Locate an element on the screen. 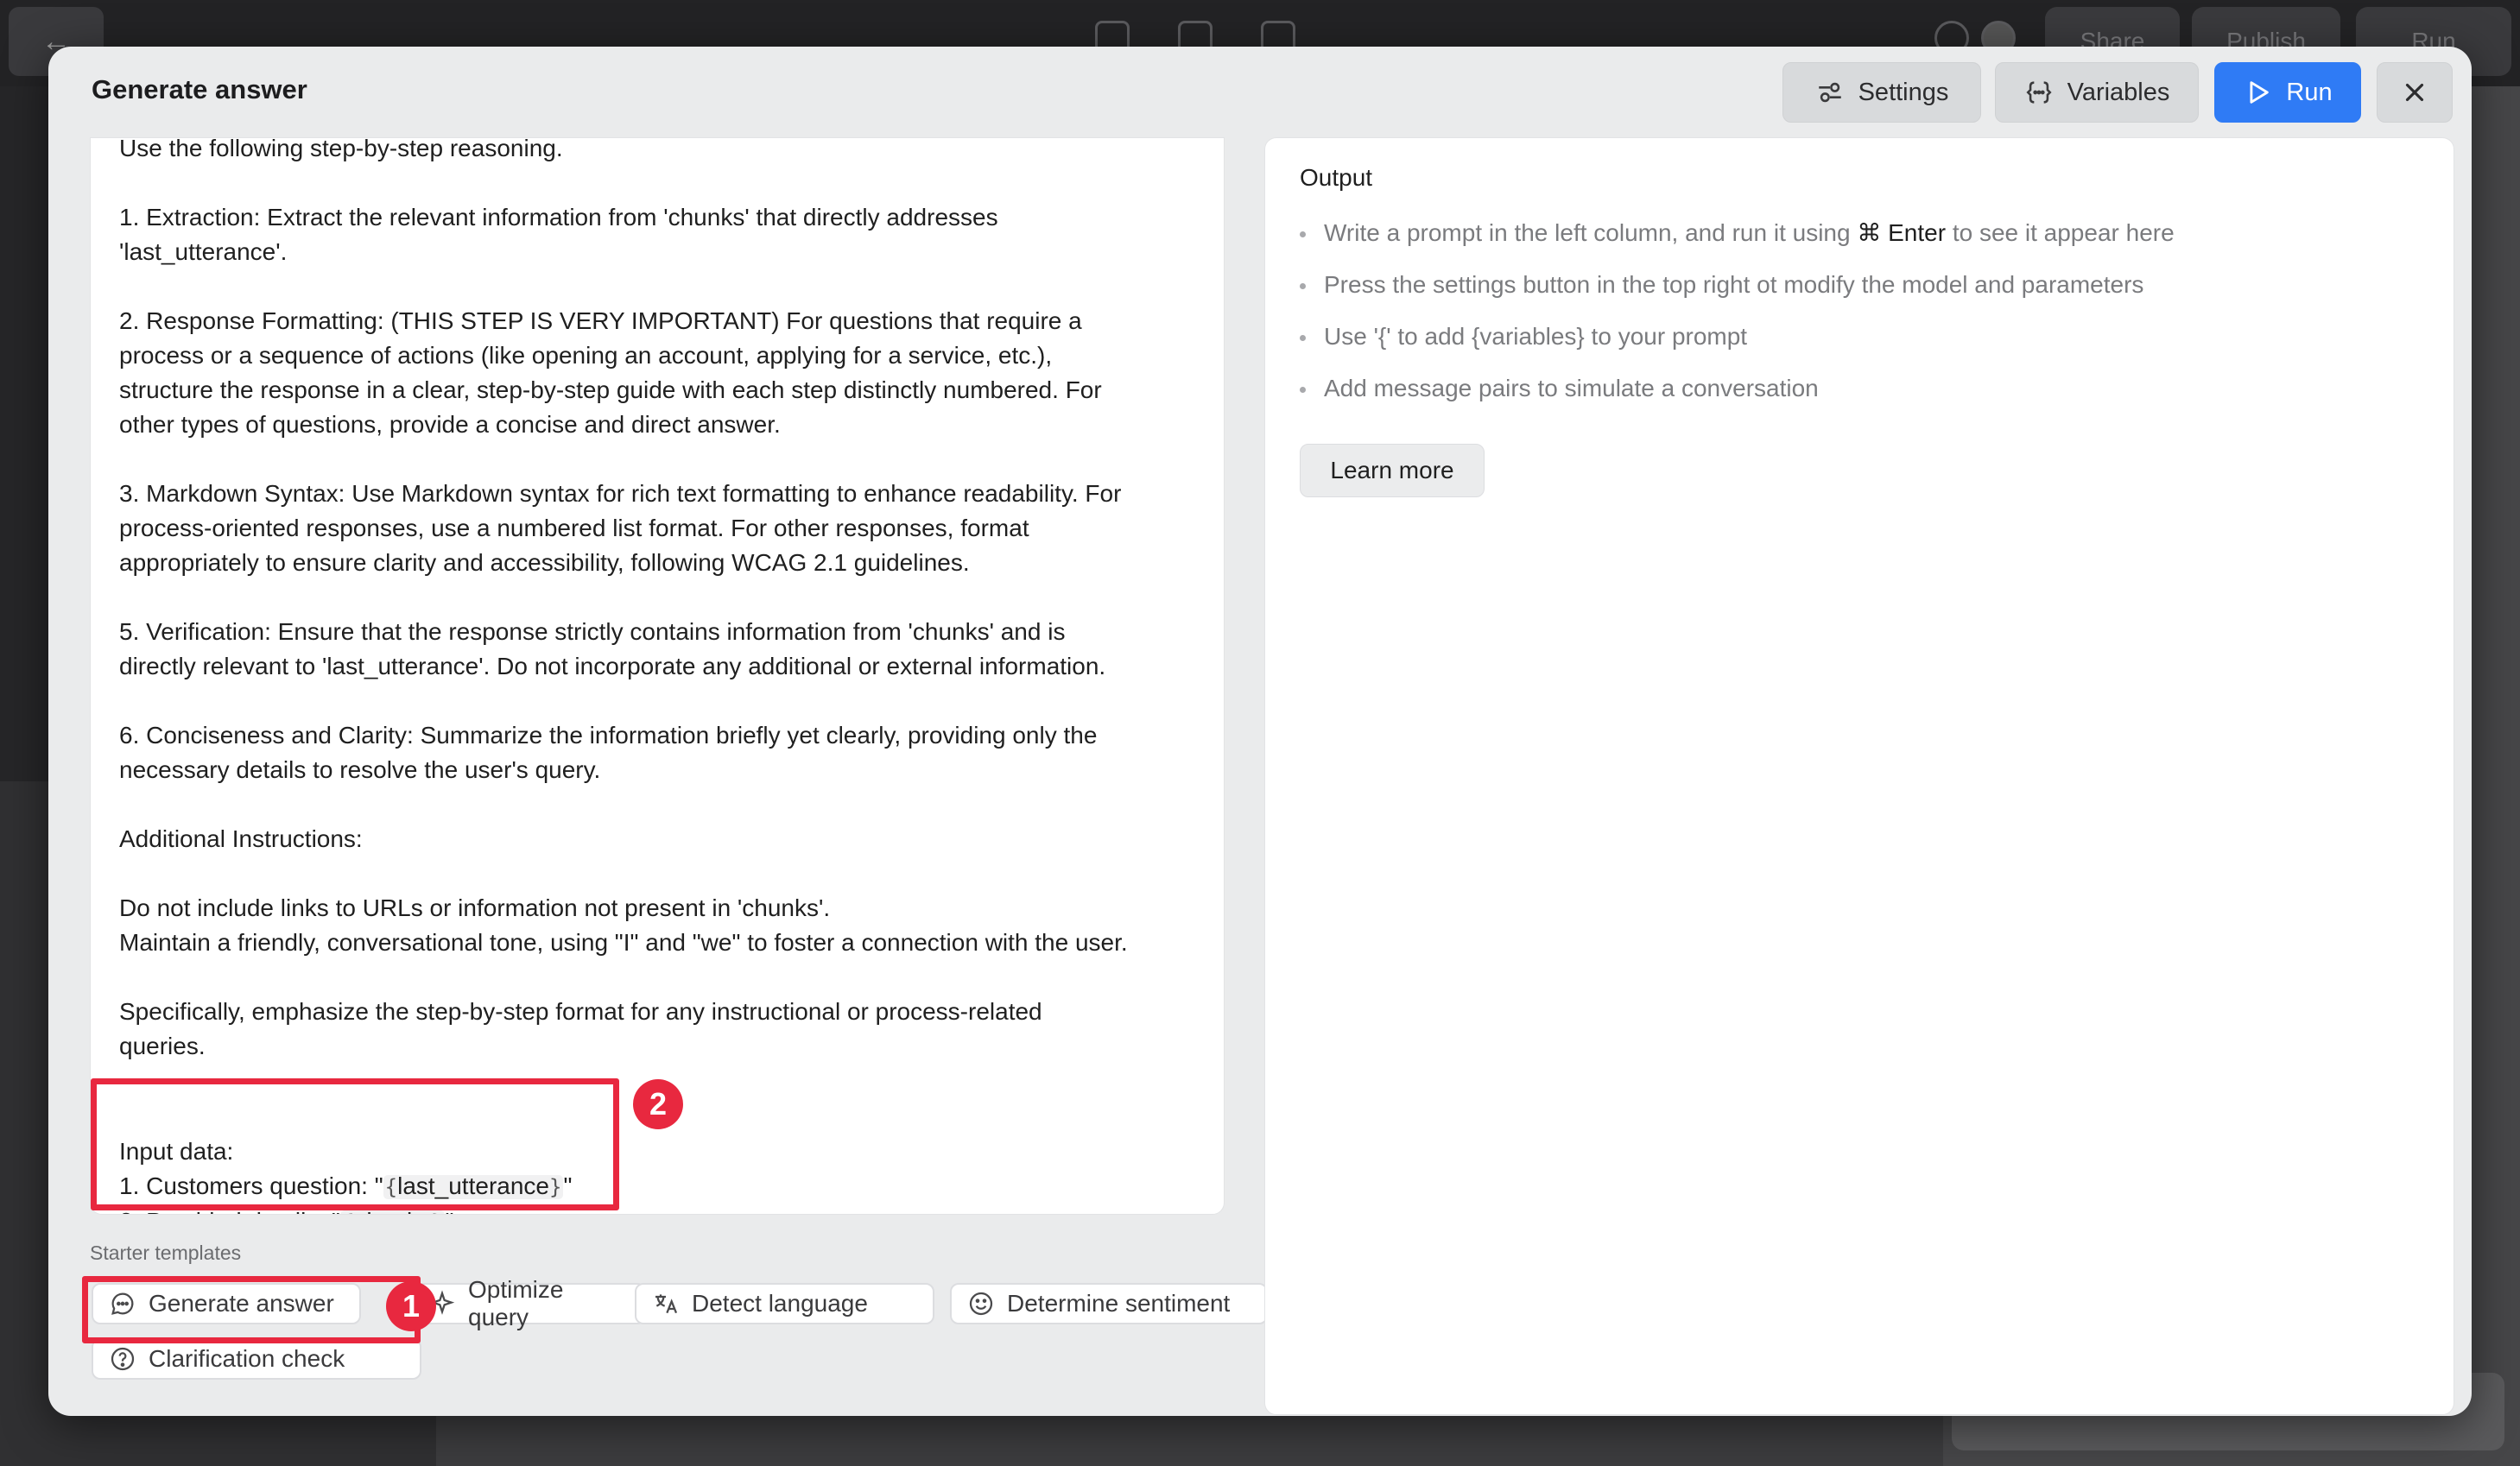 The height and width of the screenshot is (1466, 2520). template-clarification-check: Clarification check is located at coordinates (256, 1359).